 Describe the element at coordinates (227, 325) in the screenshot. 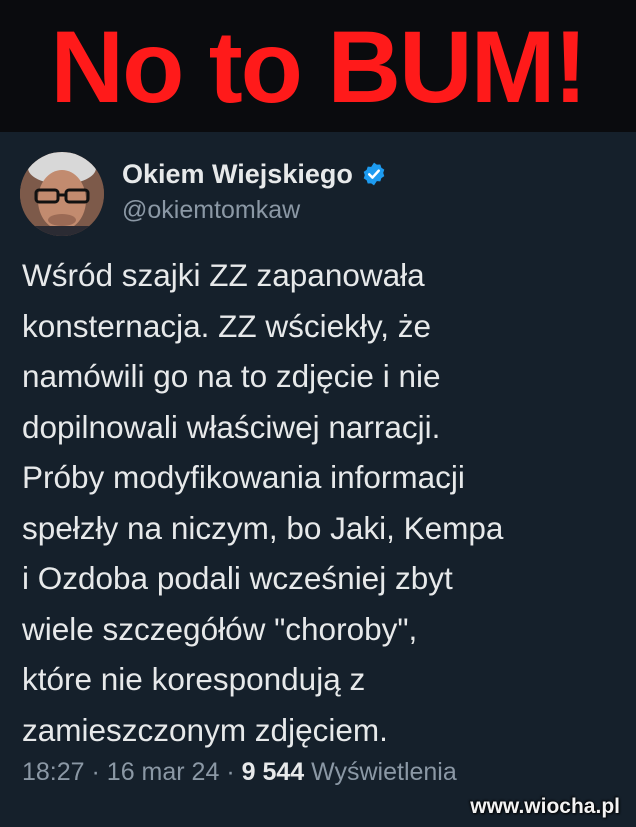

I see `tweet-text-line: konsternacja. ZZ wściekły, że` at that location.